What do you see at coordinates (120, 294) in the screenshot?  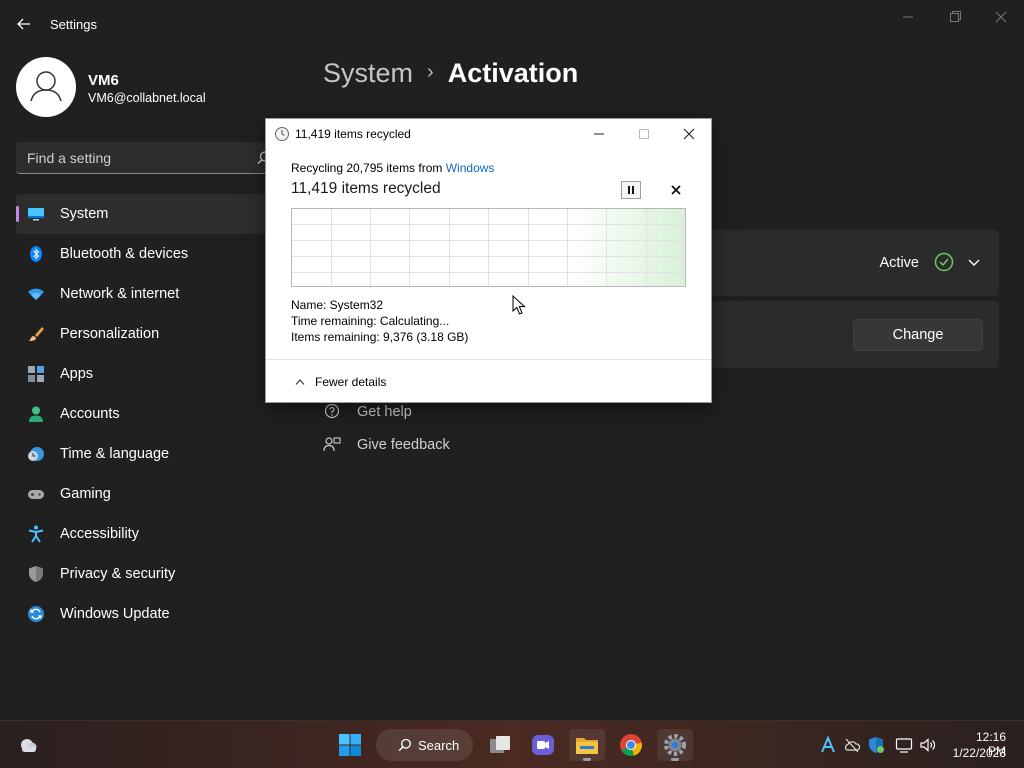 I see `sidebar-item-label: Network & internet` at bounding box center [120, 294].